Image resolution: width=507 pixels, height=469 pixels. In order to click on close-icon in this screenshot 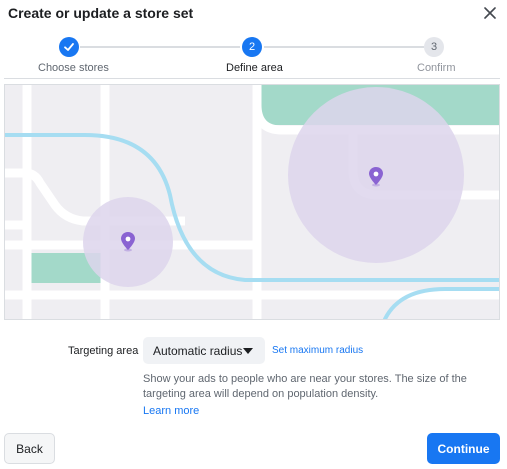, I will do `click(490, 13)`.